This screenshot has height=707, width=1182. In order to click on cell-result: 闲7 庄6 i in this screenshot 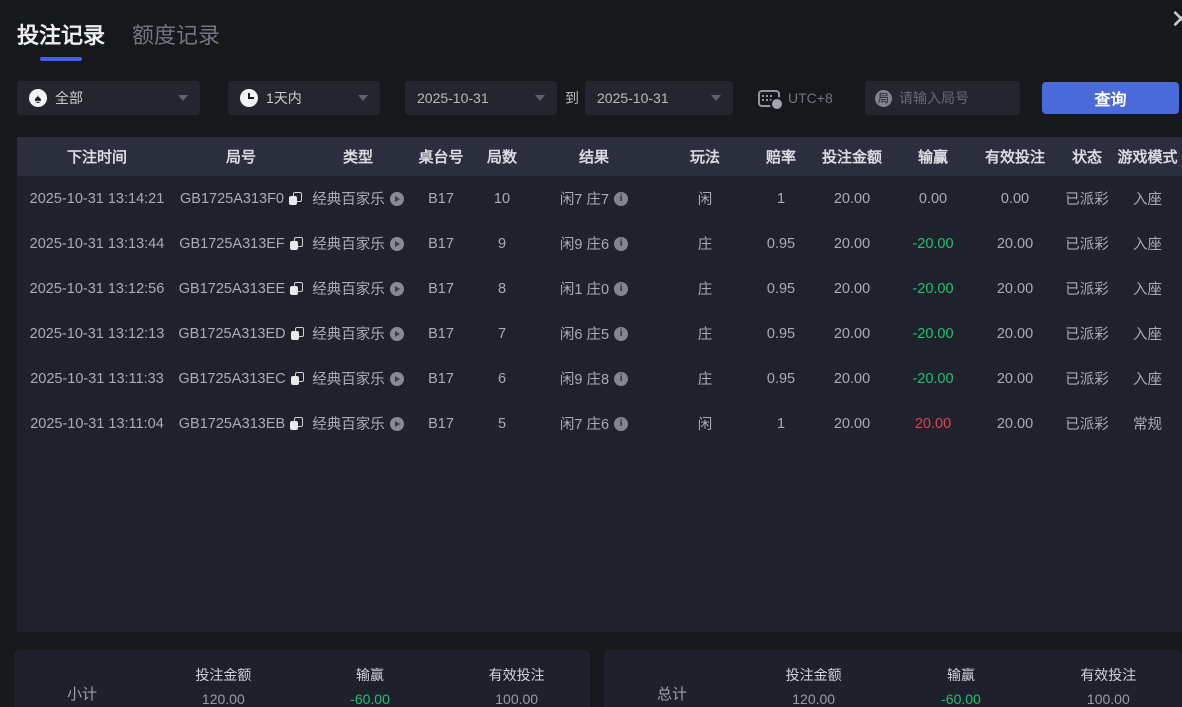, I will do `click(594, 423)`.